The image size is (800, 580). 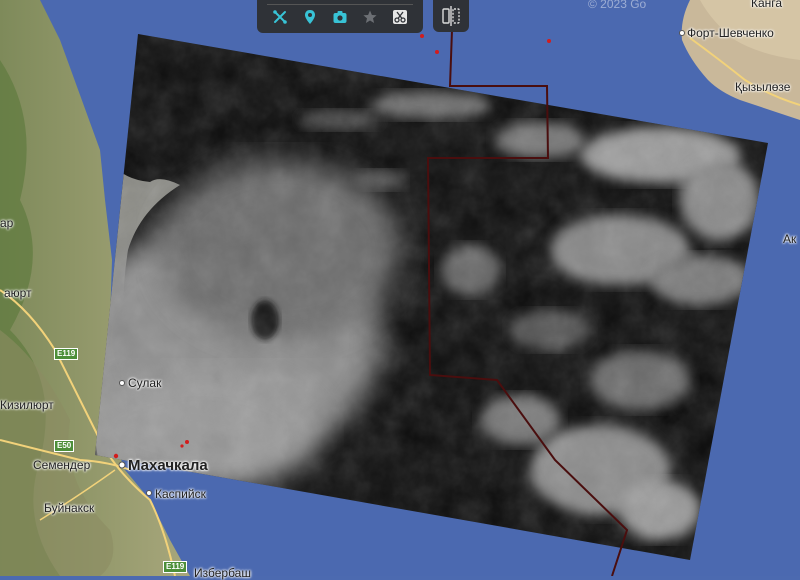 I want to click on city-dot-sulak, so click(x=122, y=383).